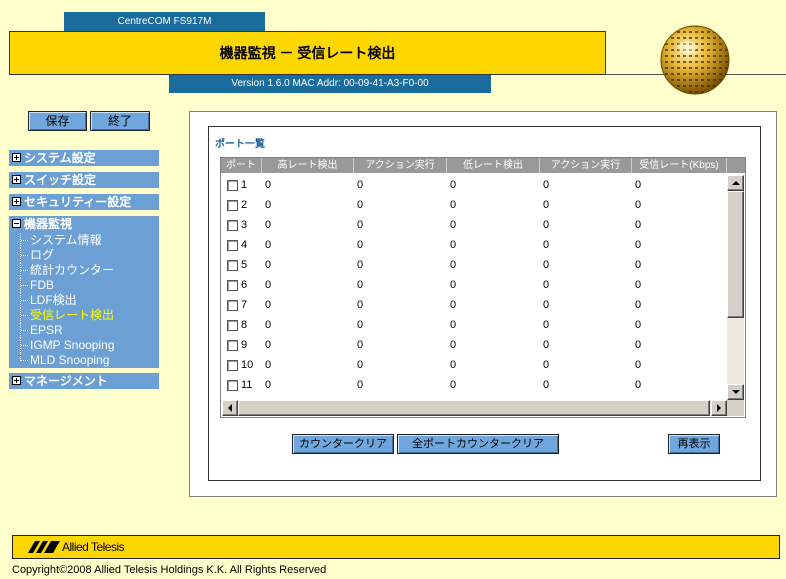 The image size is (786, 579). I want to click on sidebar-item-label: セキュリティー設定, so click(78, 202).